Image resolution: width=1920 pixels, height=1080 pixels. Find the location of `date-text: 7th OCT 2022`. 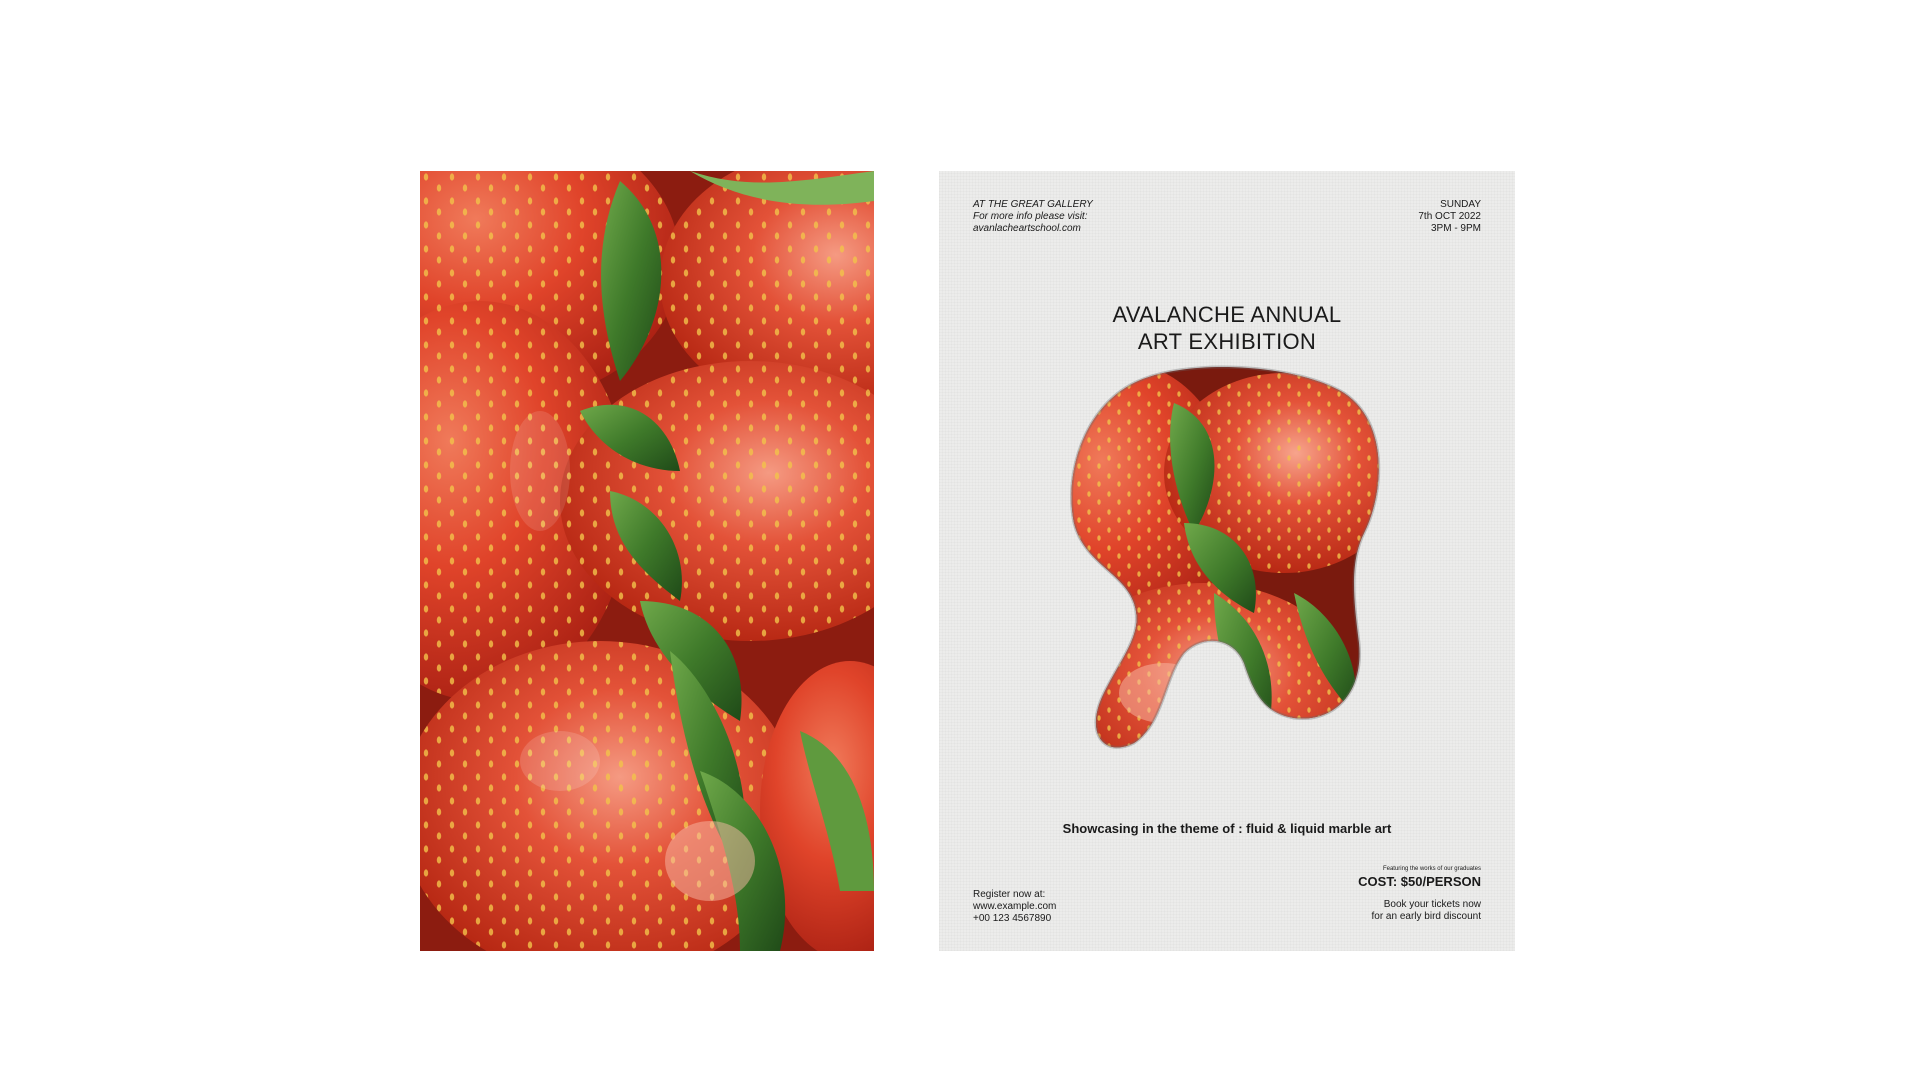

date-text: 7th OCT 2022 is located at coordinates (1449, 216).